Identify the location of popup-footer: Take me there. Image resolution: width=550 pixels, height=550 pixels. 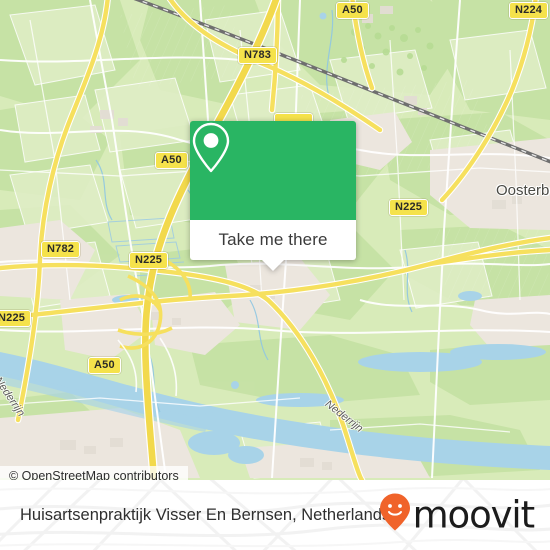
(273, 245).